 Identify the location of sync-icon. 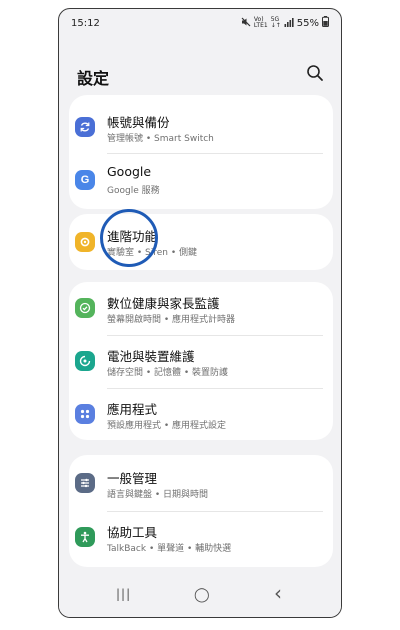
(85, 127).